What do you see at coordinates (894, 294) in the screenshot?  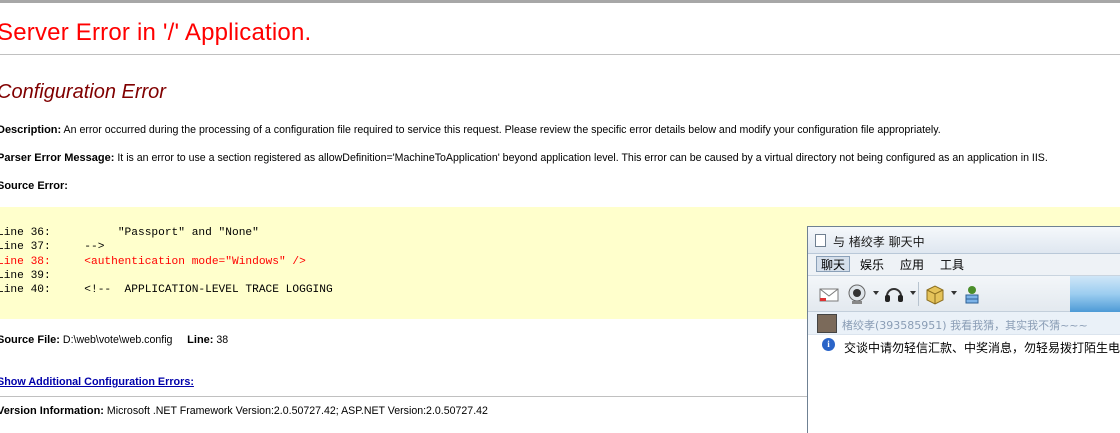 I see `headset-icon` at bounding box center [894, 294].